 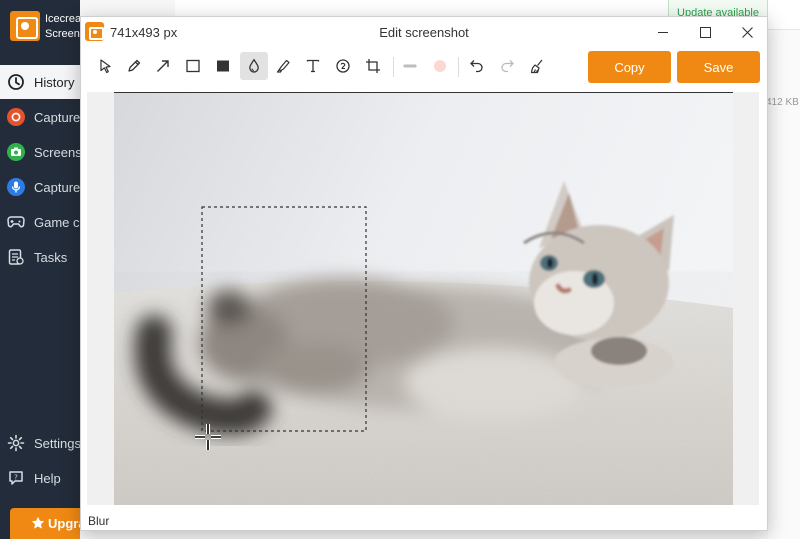 What do you see at coordinates (57, 222) in the screenshot?
I see `sidebar-item-label: Game capture` at bounding box center [57, 222].